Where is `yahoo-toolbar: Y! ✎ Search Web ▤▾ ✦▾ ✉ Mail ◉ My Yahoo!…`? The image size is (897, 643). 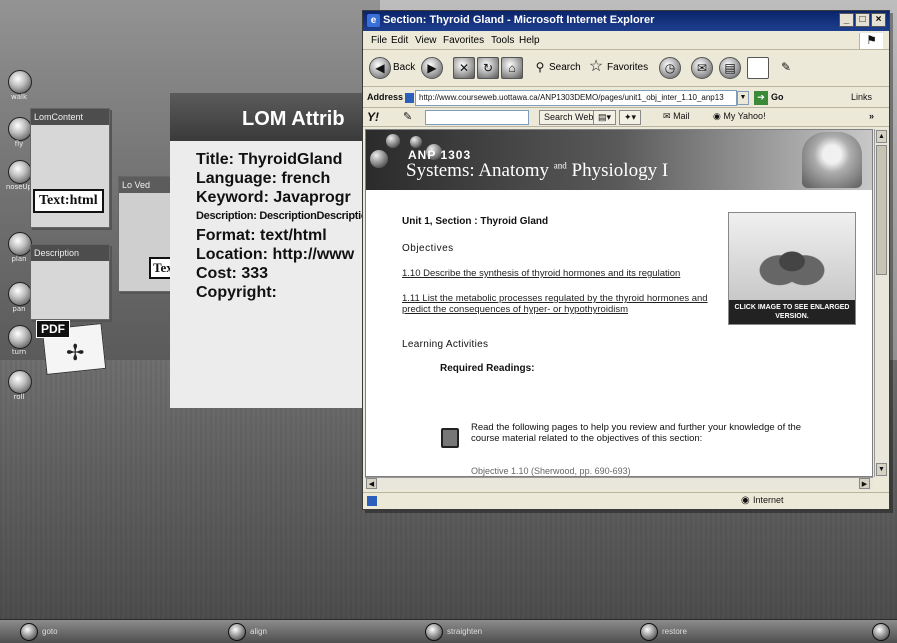
yahoo-toolbar: Y! ✎ Search Web ▤▾ ✦▾ ✉ Mail ◉ My Yahoo!… is located at coordinates (626, 118).